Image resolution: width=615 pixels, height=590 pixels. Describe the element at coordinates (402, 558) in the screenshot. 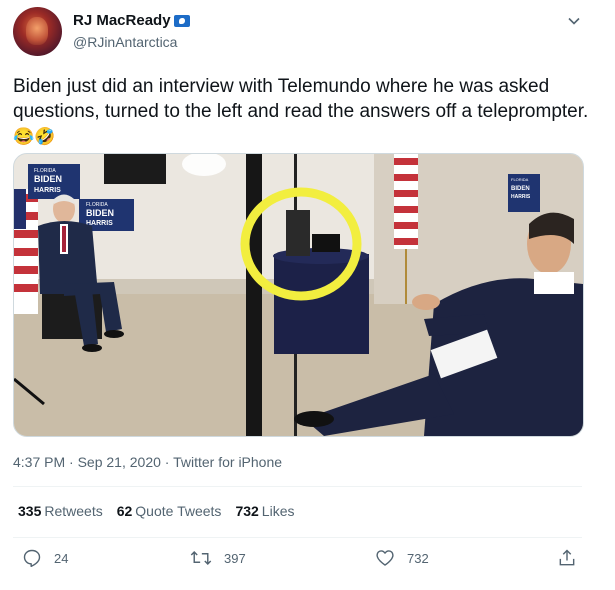

I see `like-button: 732` at that location.